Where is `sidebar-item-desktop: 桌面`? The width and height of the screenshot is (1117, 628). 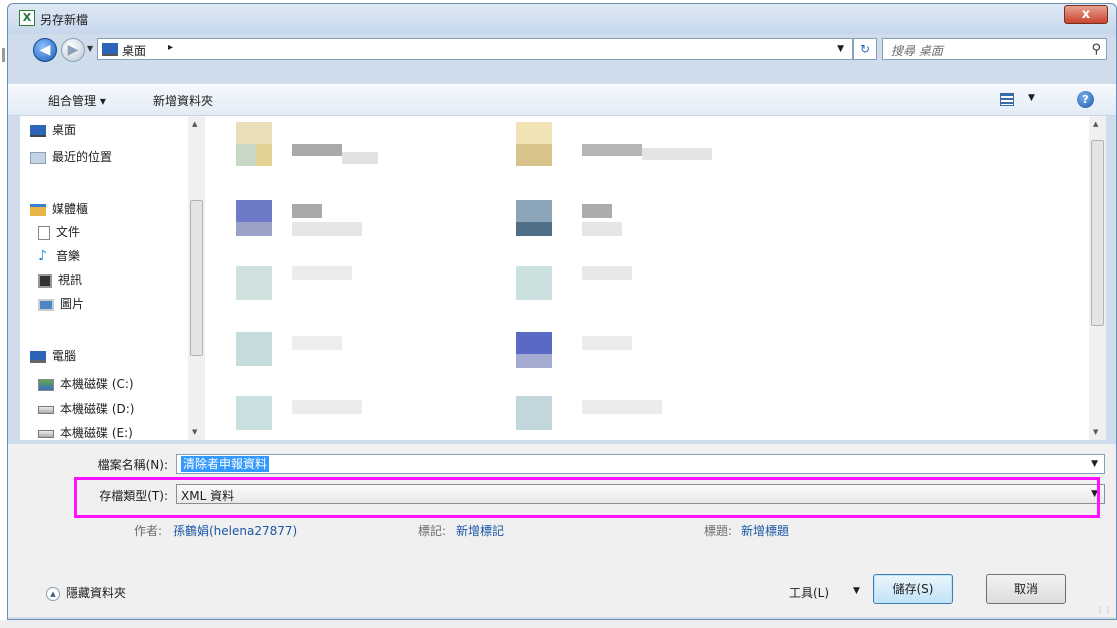 sidebar-item-desktop: 桌面 is located at coordinates (53, 130).